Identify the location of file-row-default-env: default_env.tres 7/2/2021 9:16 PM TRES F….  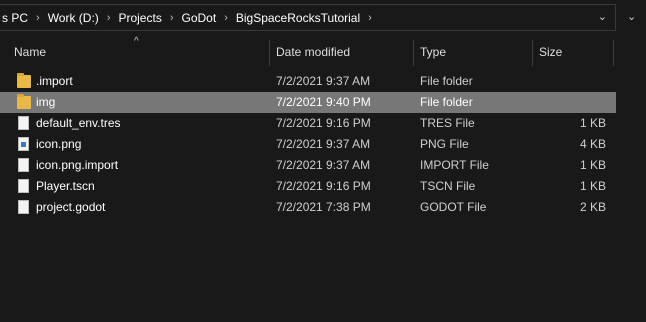
(308, 123).